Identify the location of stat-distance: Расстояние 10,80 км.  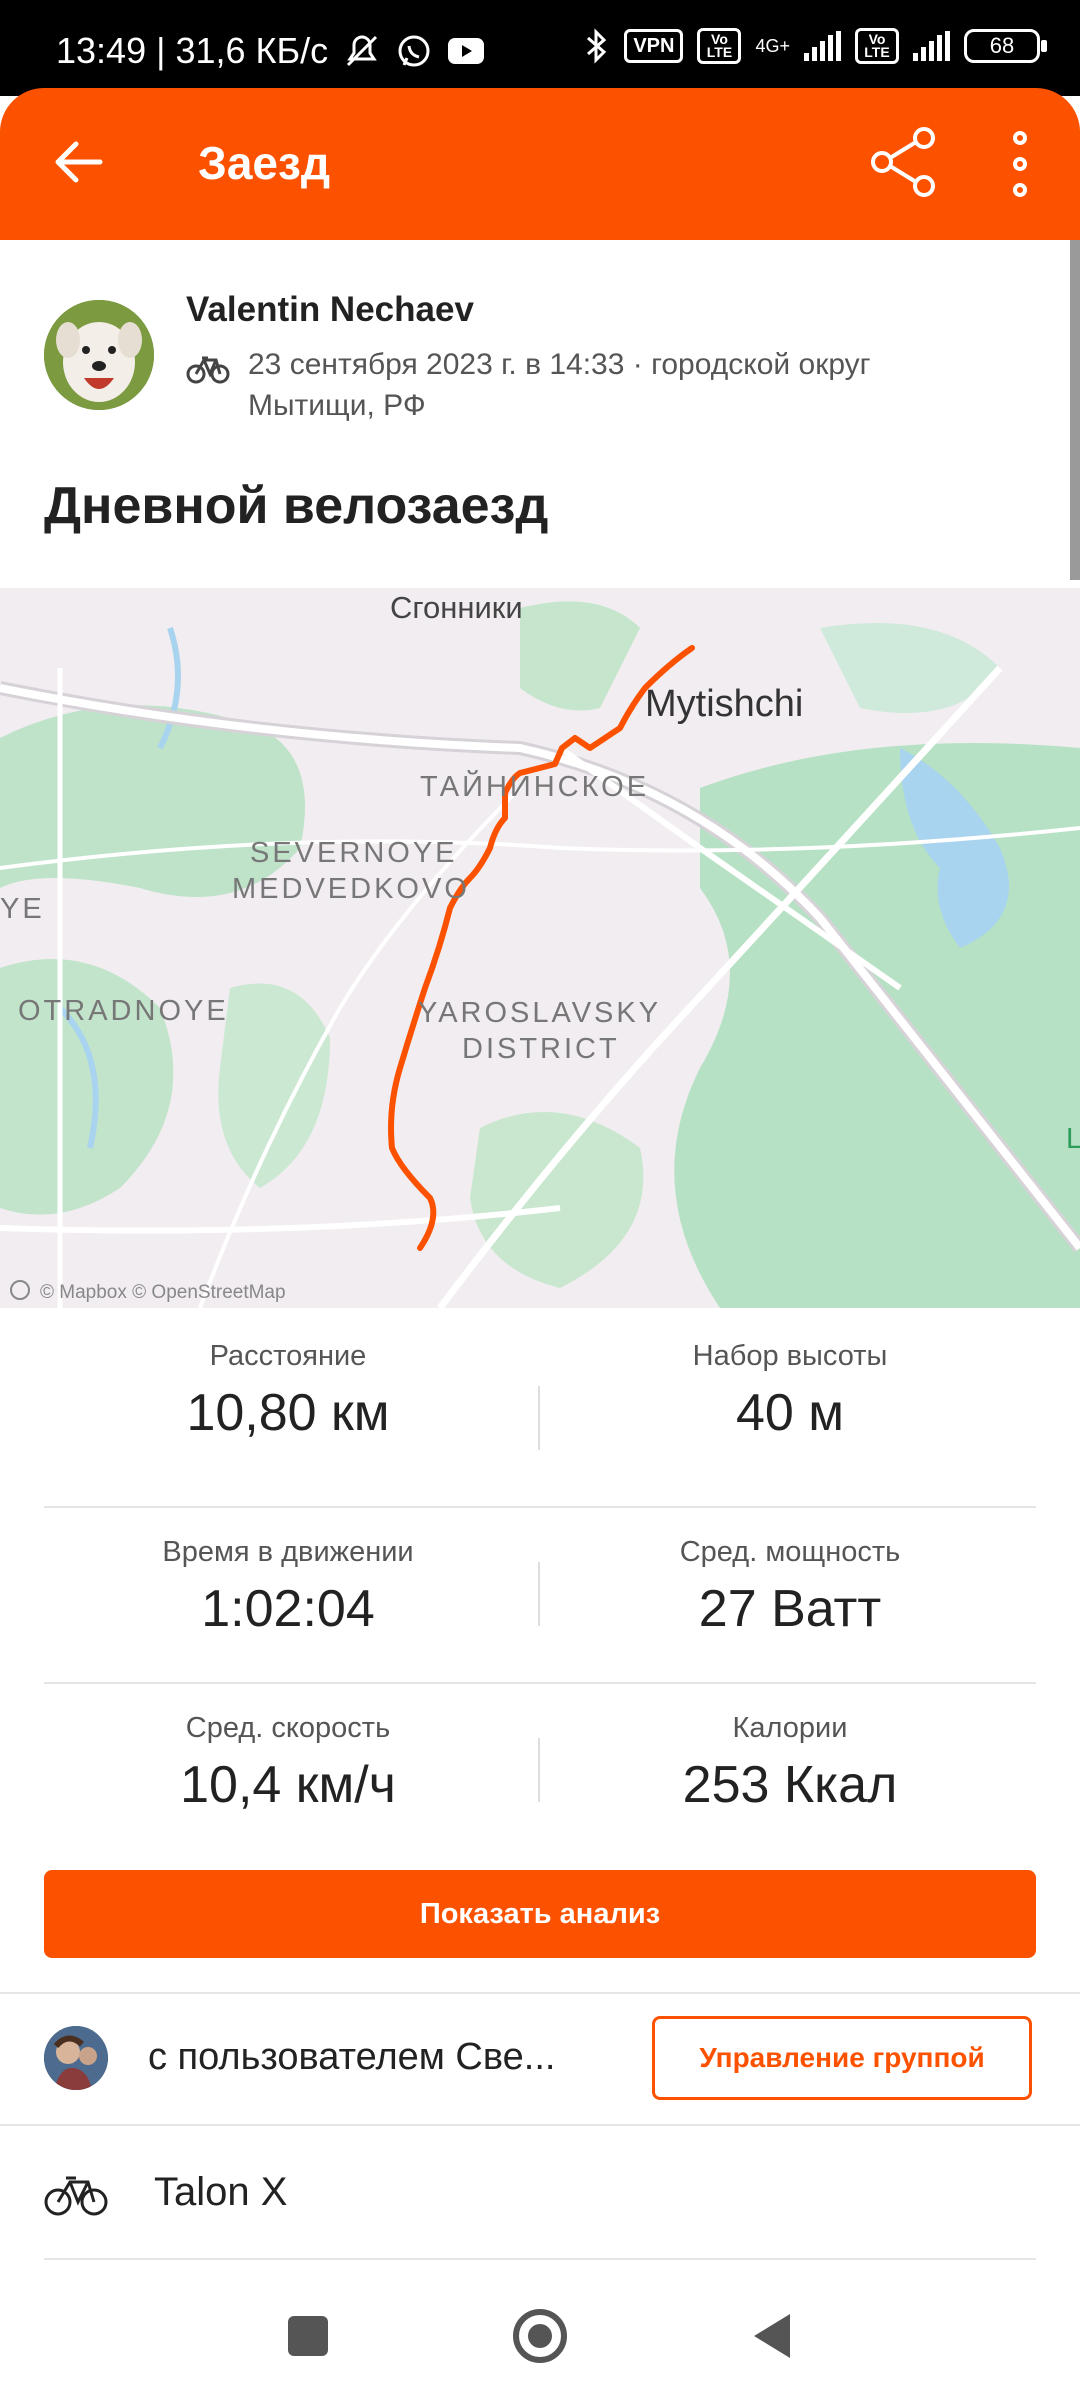
(288, 1391).